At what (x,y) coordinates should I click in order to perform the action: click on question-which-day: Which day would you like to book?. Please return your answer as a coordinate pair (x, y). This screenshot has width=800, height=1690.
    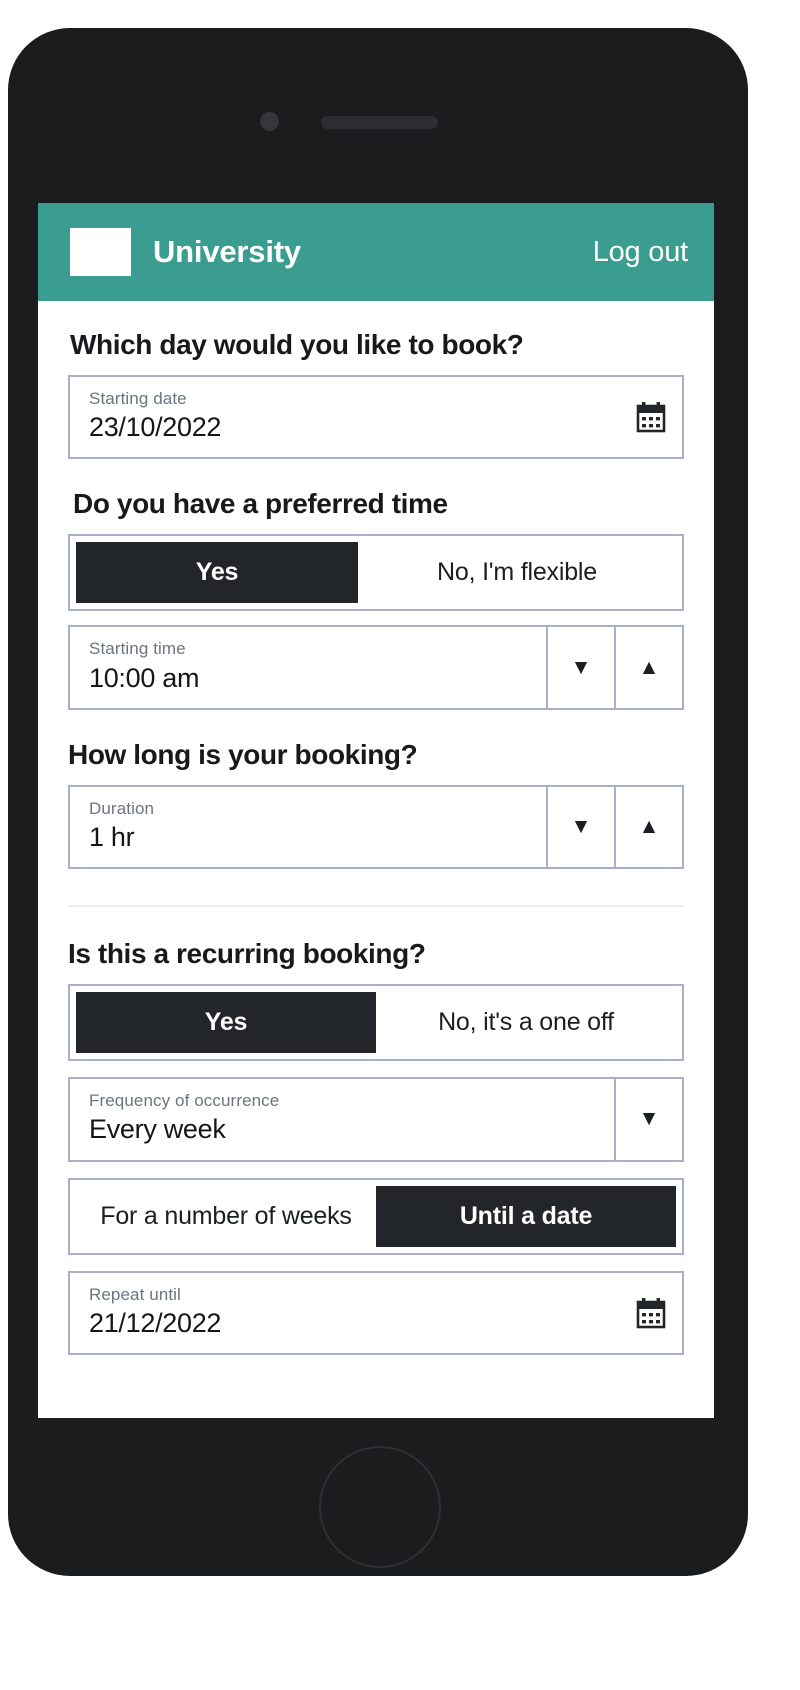
    Looking at the image, I should click on (297, 344).